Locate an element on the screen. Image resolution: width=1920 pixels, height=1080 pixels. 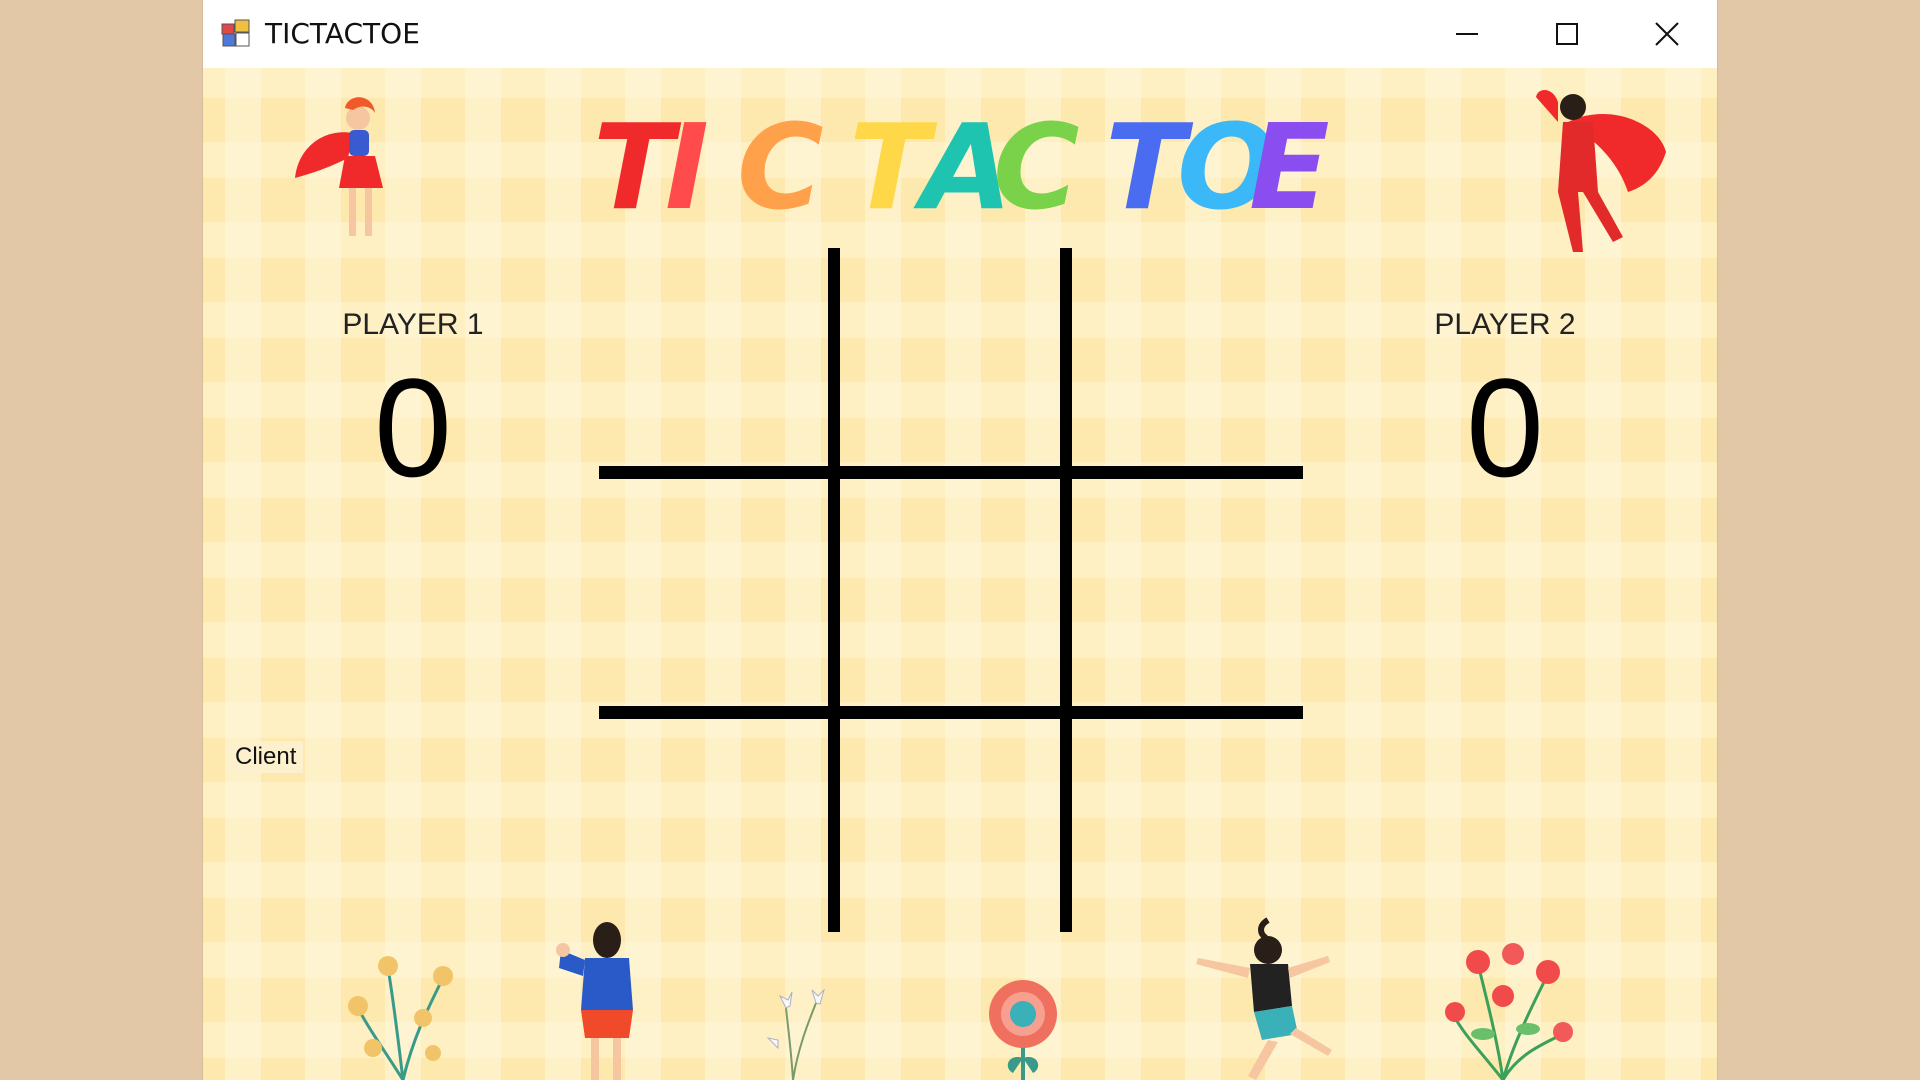
maximize-button is located at coordinates (1567, 34).